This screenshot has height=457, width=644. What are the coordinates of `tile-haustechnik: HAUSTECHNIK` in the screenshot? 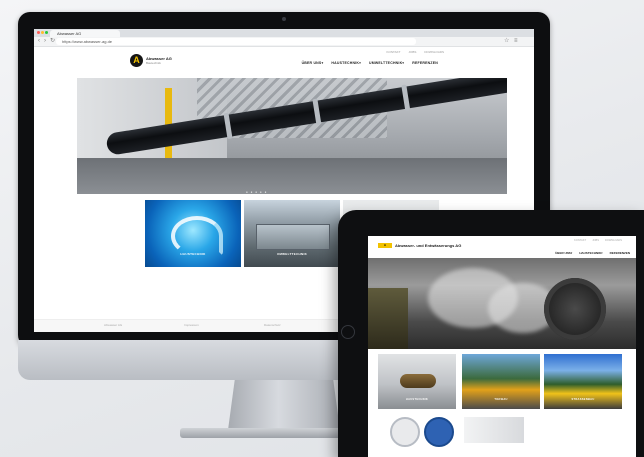 It's located at (193, 233).